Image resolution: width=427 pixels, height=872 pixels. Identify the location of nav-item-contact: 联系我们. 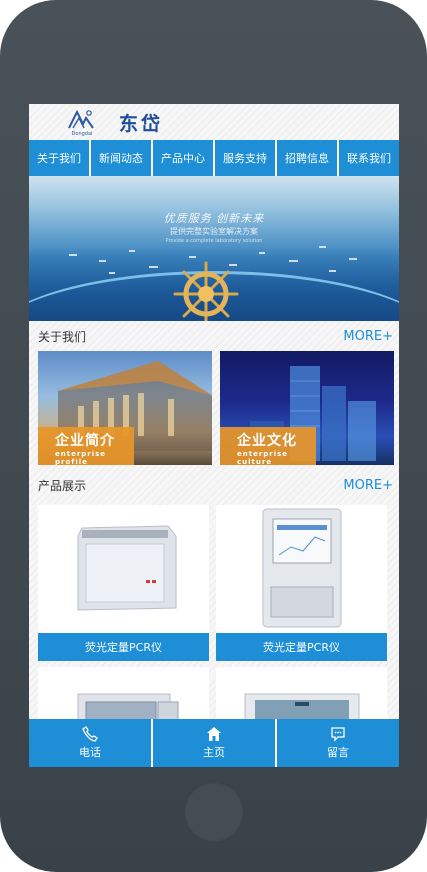
(369, 158).